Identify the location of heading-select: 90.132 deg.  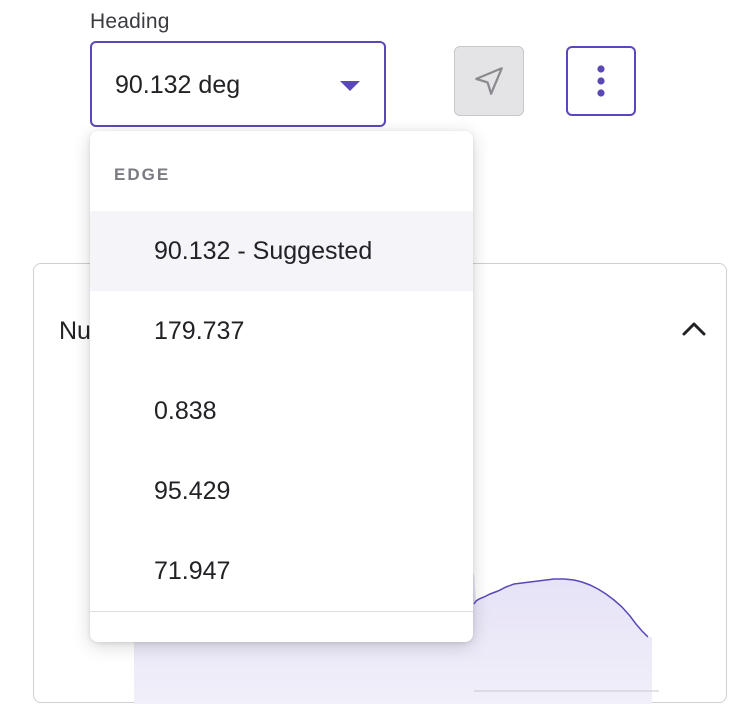
(238, 84).